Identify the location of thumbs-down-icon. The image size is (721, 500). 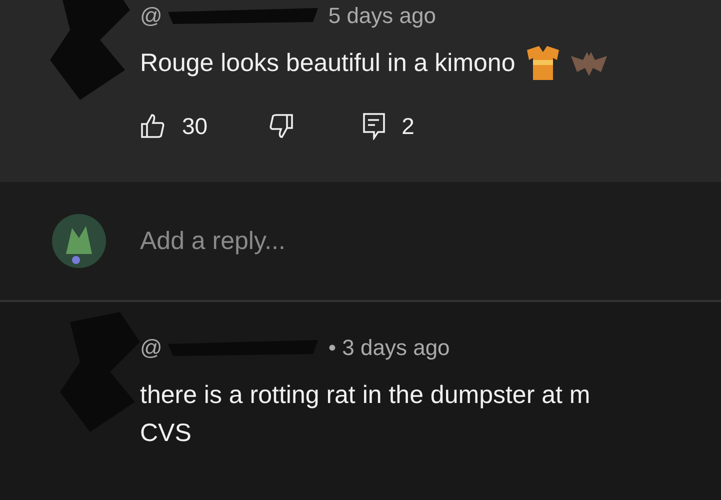
(281, 126).